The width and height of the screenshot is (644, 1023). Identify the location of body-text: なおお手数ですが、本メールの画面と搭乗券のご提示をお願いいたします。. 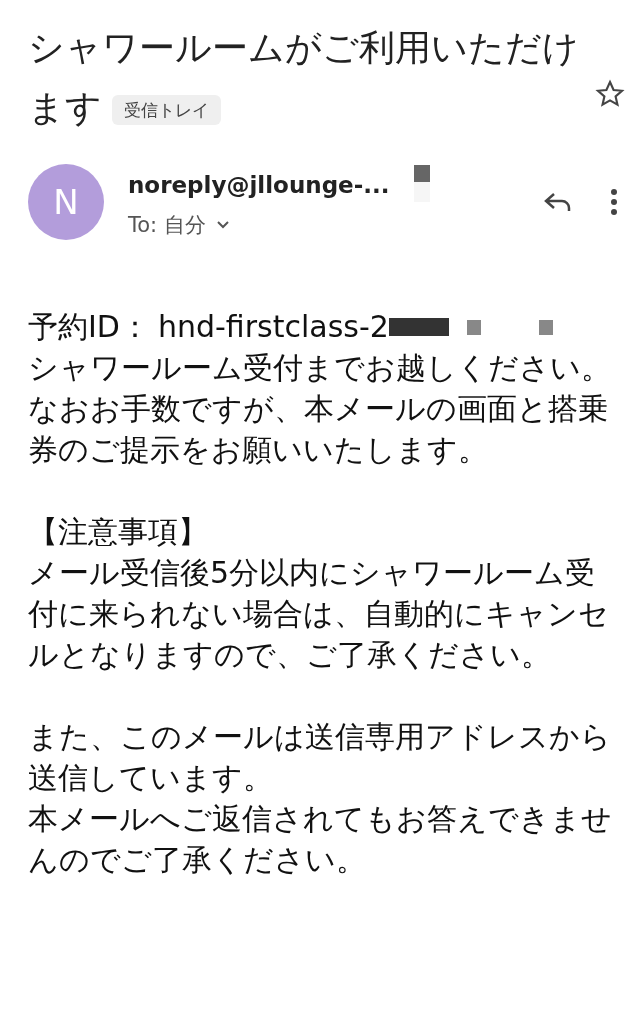
(318, 429).